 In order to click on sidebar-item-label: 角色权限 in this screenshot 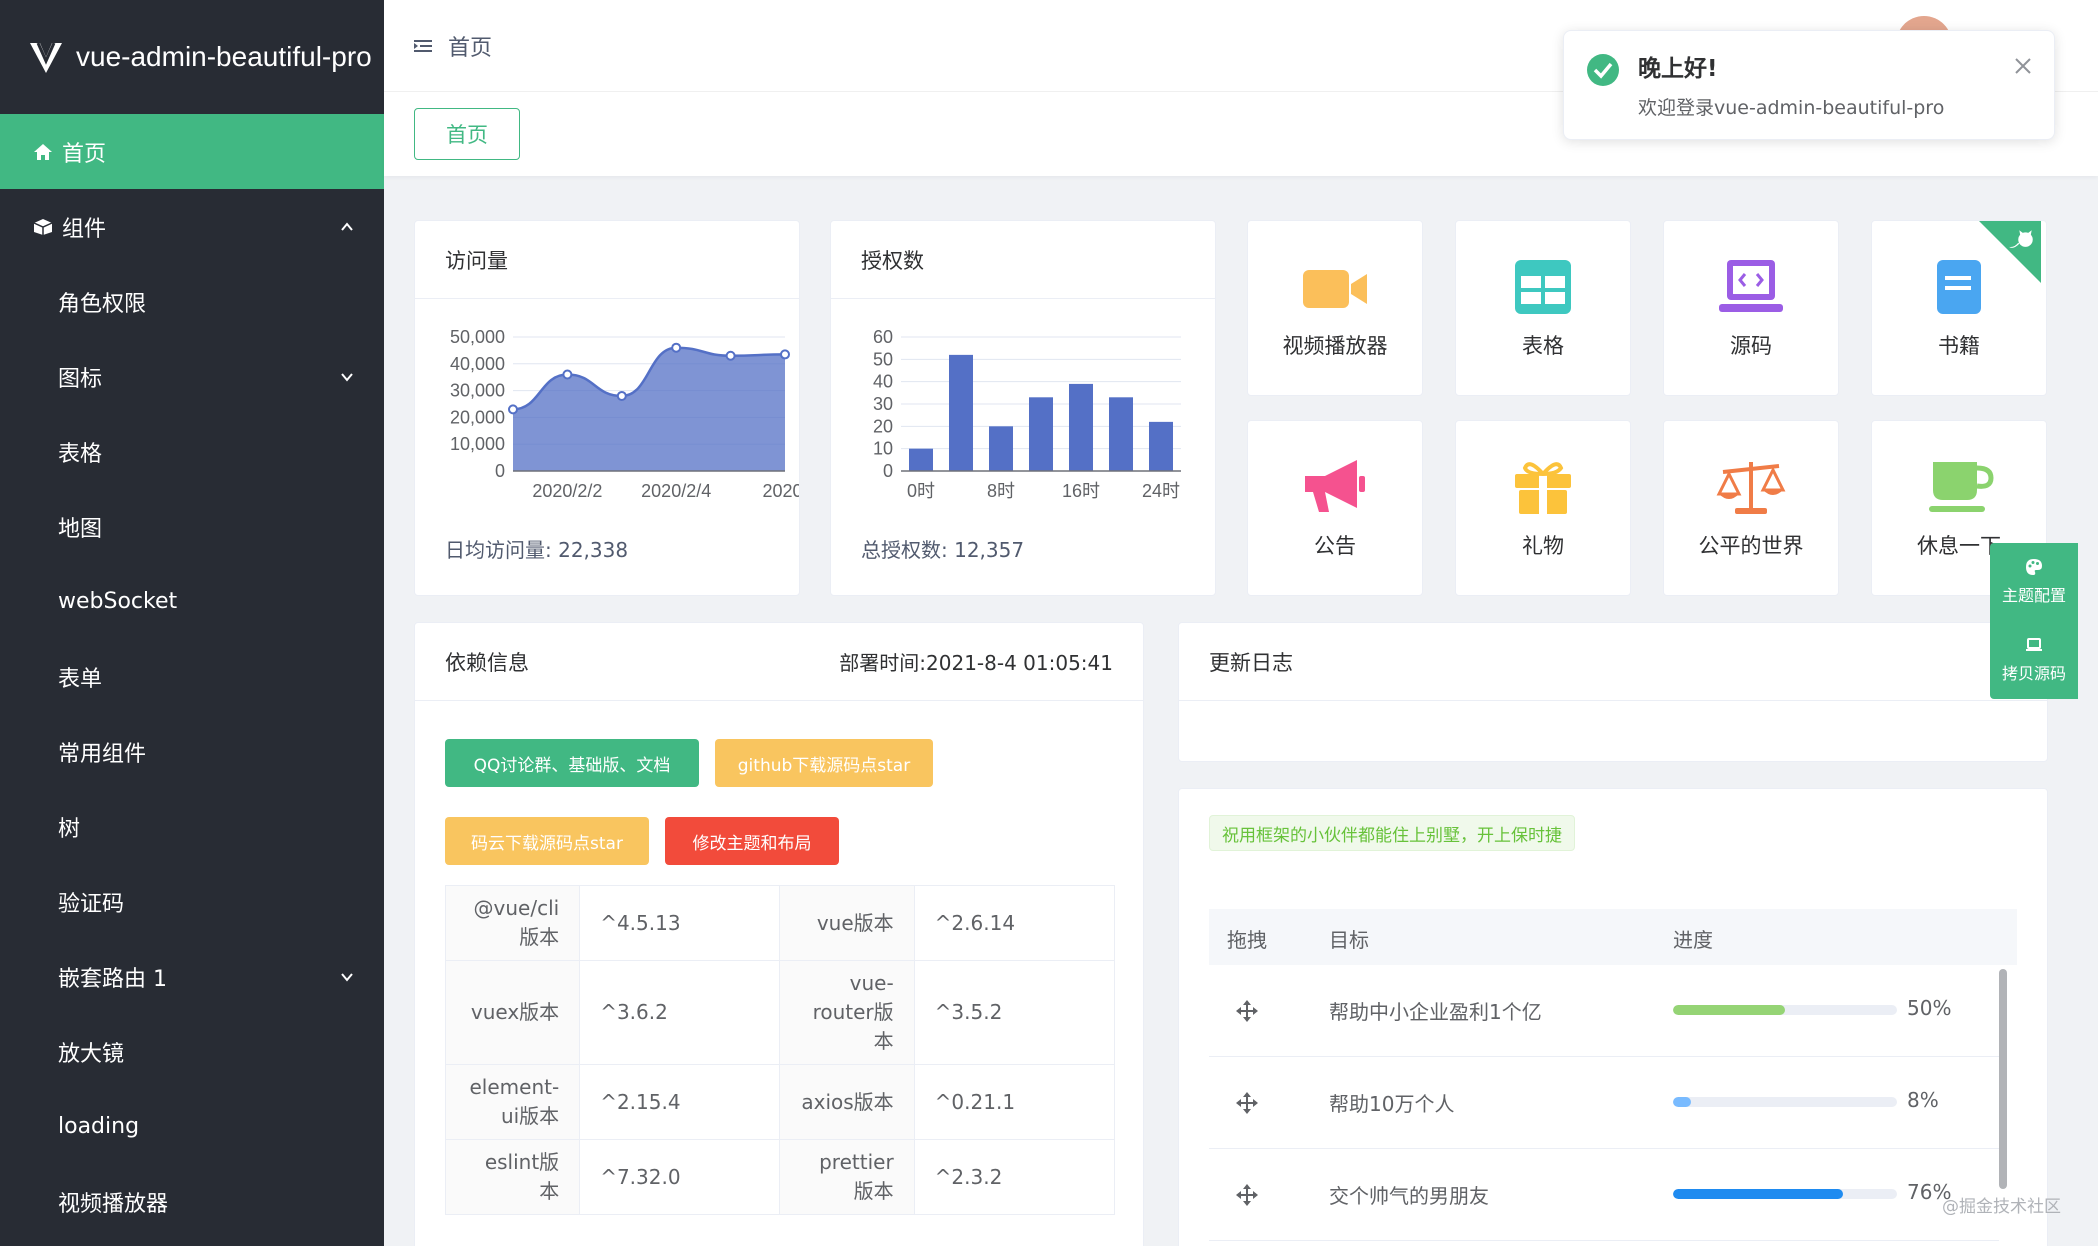, I will do `click(102, 304)`.